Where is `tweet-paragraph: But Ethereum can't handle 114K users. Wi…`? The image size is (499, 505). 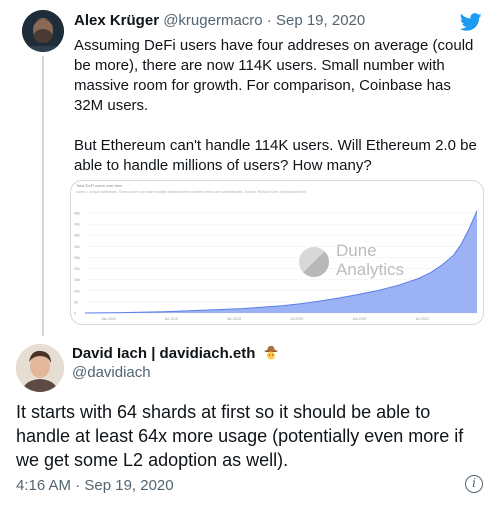 tweet-paragraph: But Ethereum can't handle 114K users. Wi… is located at coordinates (275, 155).